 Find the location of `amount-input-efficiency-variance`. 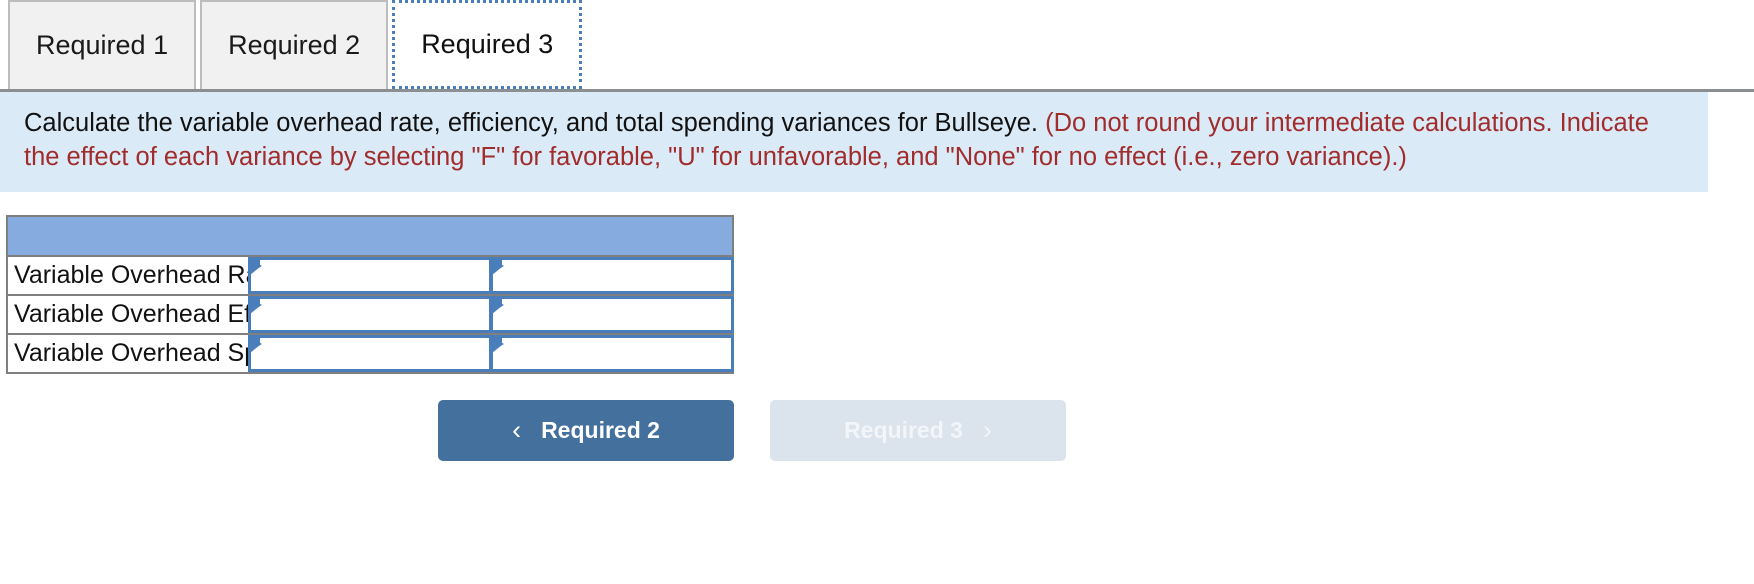

amount-input-efficiency-variance is located at coordinates (370, 315).